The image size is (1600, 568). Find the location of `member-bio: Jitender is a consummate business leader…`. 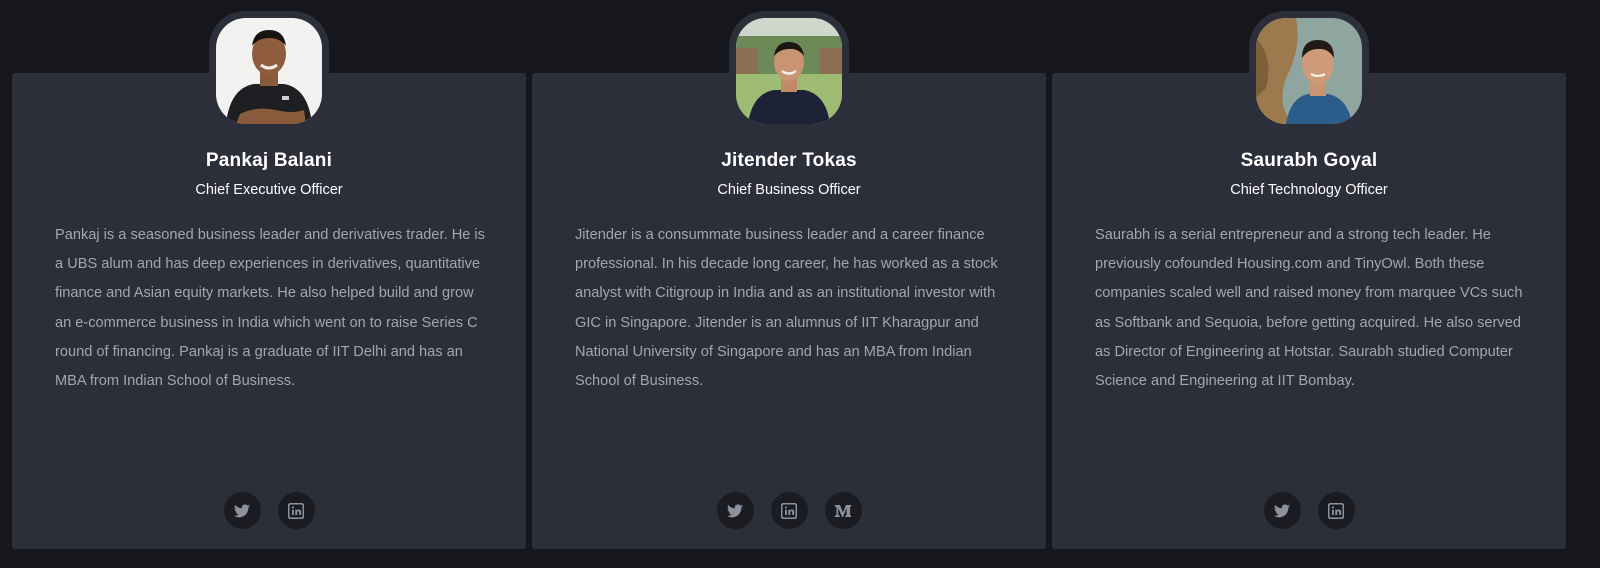

member-bio: Jitender is a consummate business leader… is located at coordinates (786, 308).